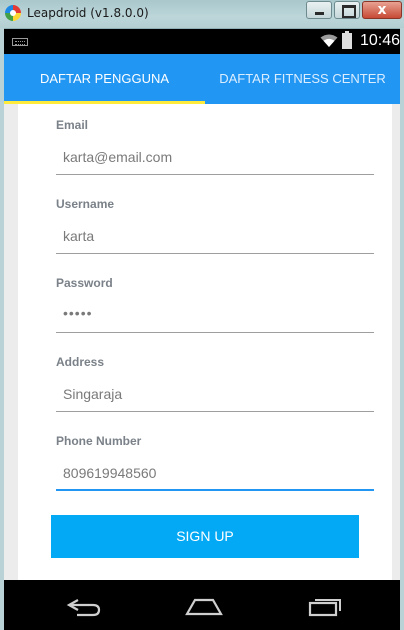 This screenshot has width=404, height=630. Describe the element at coordinates (215, 490) in the screenshot. I see `phone-number-underline` at that location.